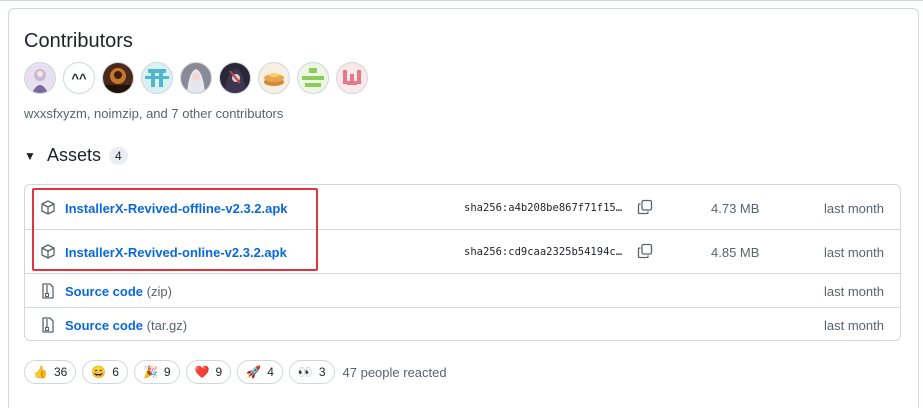  I want to click on reaction-eyes: 👀 3, so click(311, 372).